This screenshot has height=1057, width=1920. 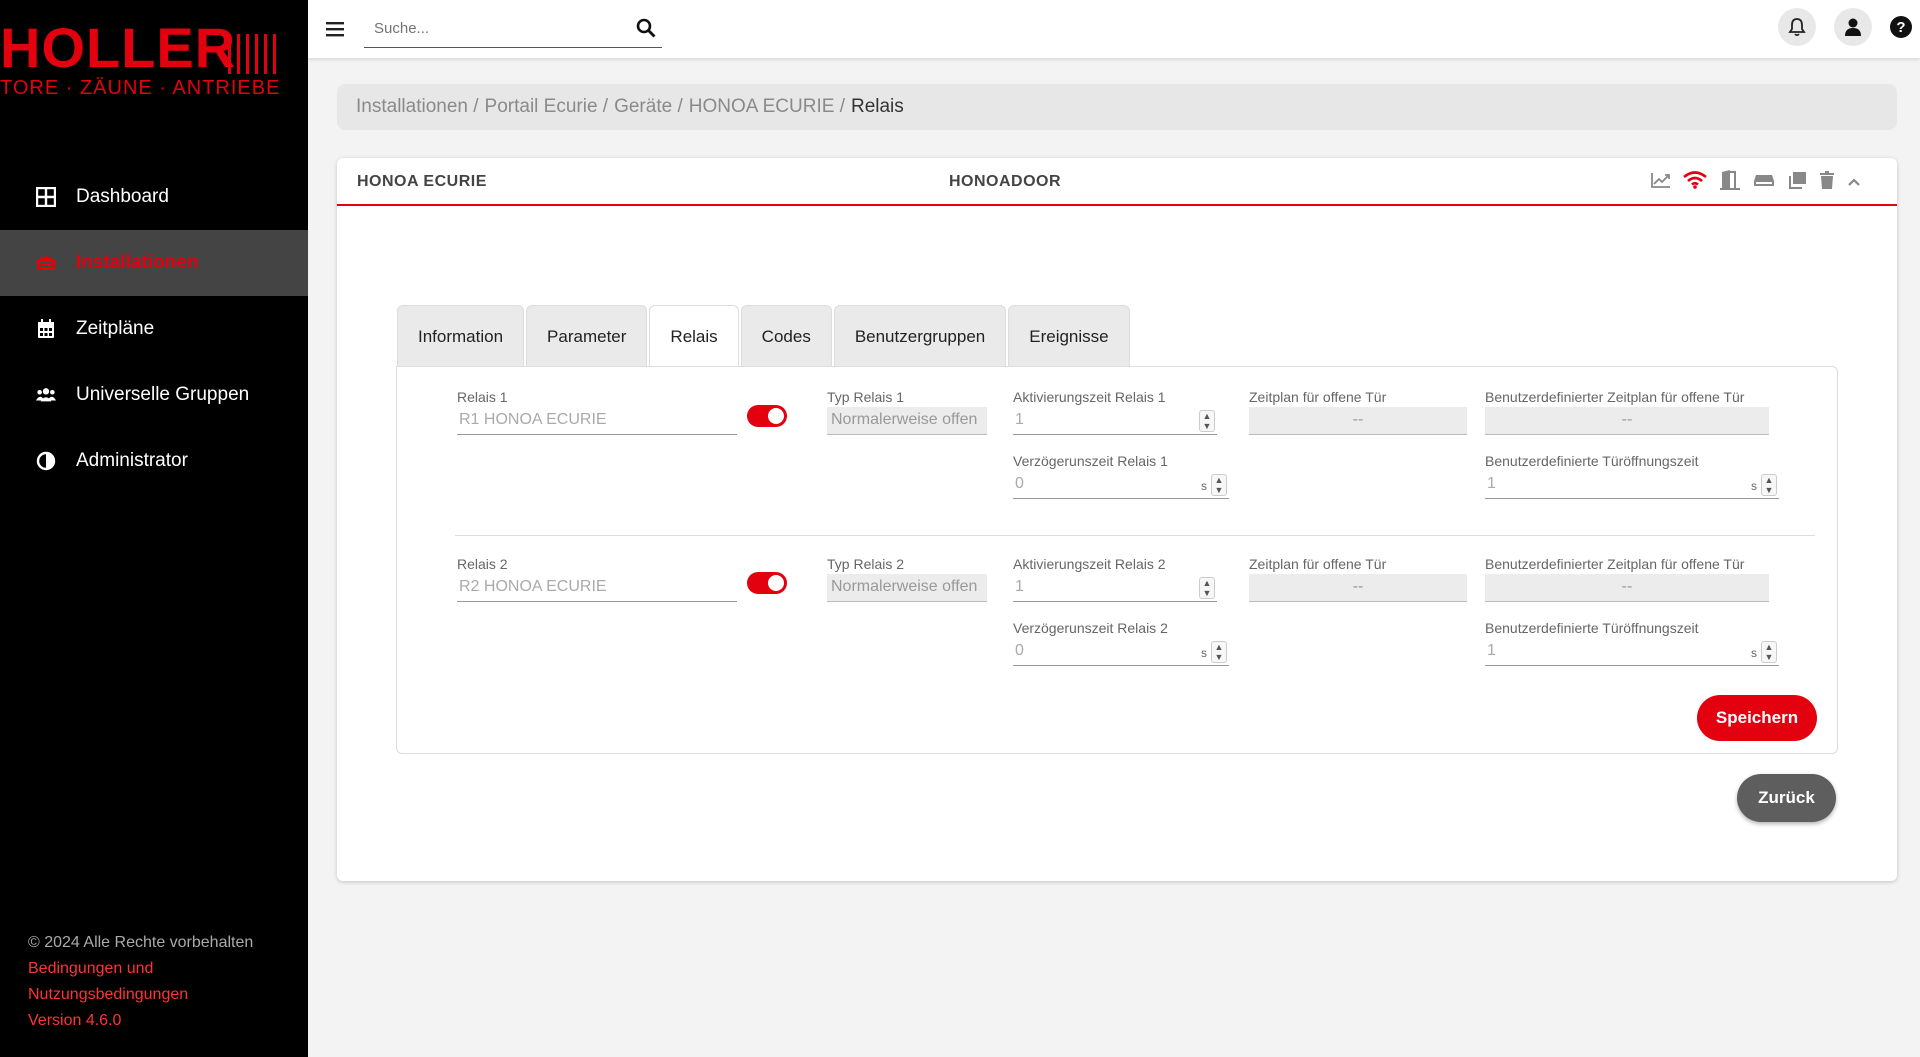 I want to click on sidebar-item-dashboard: Dashboard, so click(x=154, y=197).